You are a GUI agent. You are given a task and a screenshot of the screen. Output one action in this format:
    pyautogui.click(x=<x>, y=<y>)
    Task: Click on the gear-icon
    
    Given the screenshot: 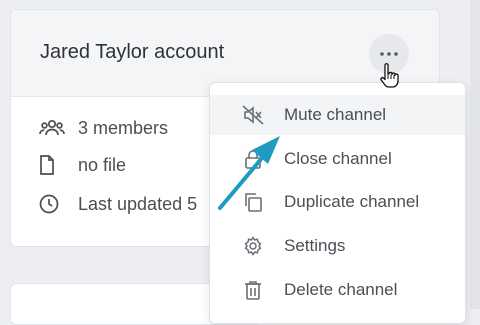 What is the action you would take?
    pyautogui.click(x=253, y=246)
    